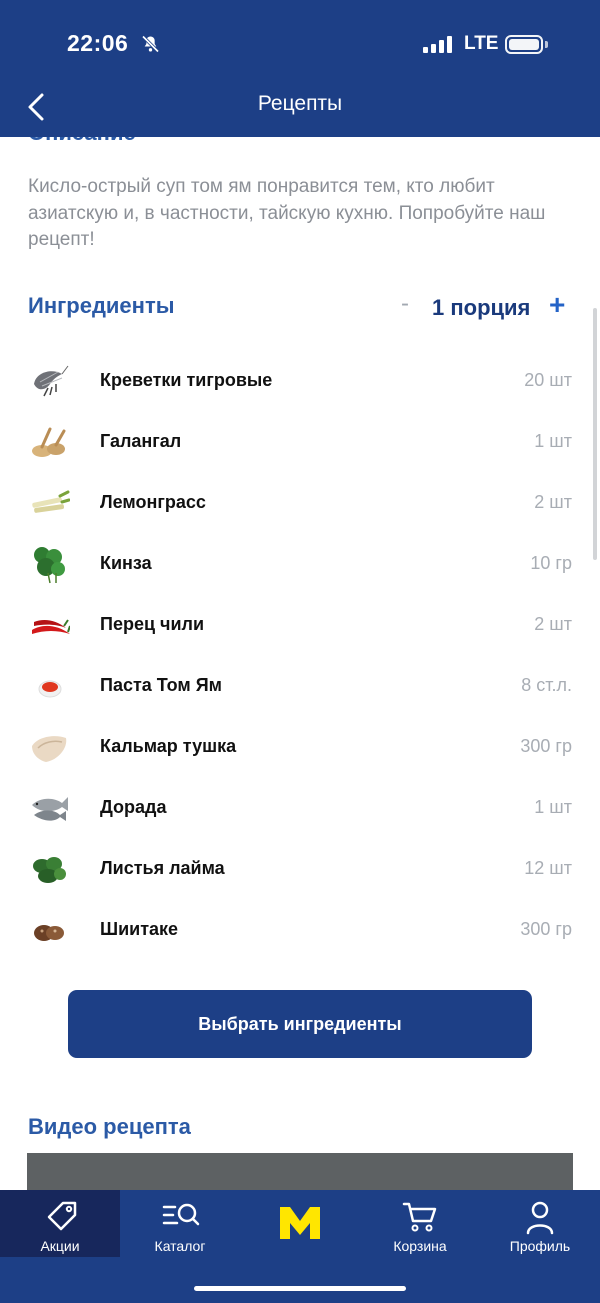 The height and width of the screenshot is (1303, 600). Describe the element at coordinates (82, 141) in the screenshot. I see `description-heading: Описание` at that location.